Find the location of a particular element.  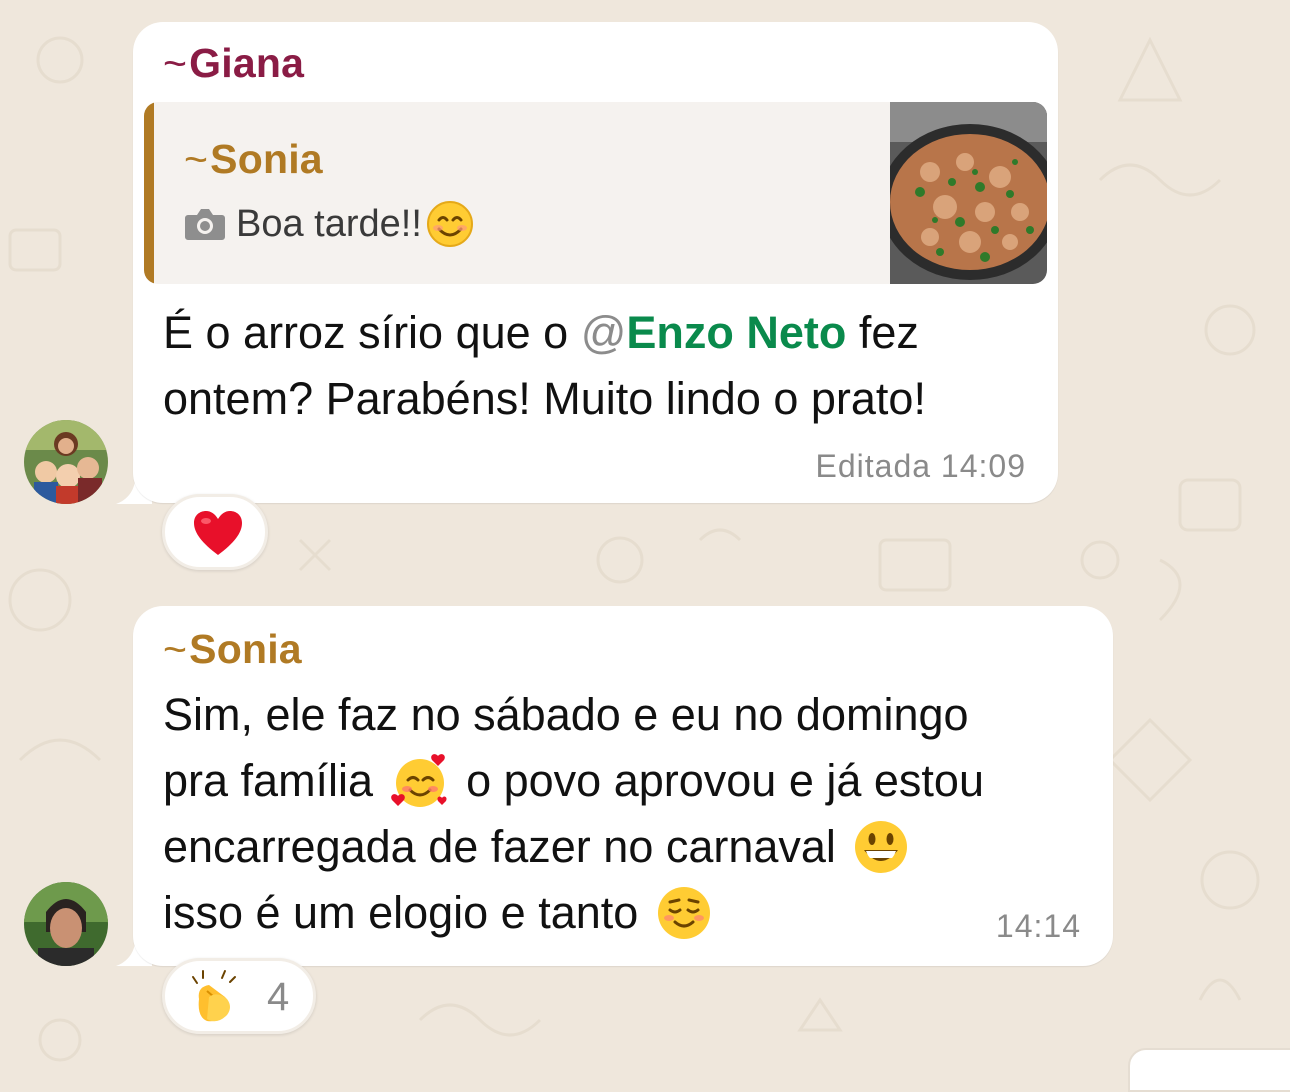

sender-name: Giana is located at coordinates (247, 63).